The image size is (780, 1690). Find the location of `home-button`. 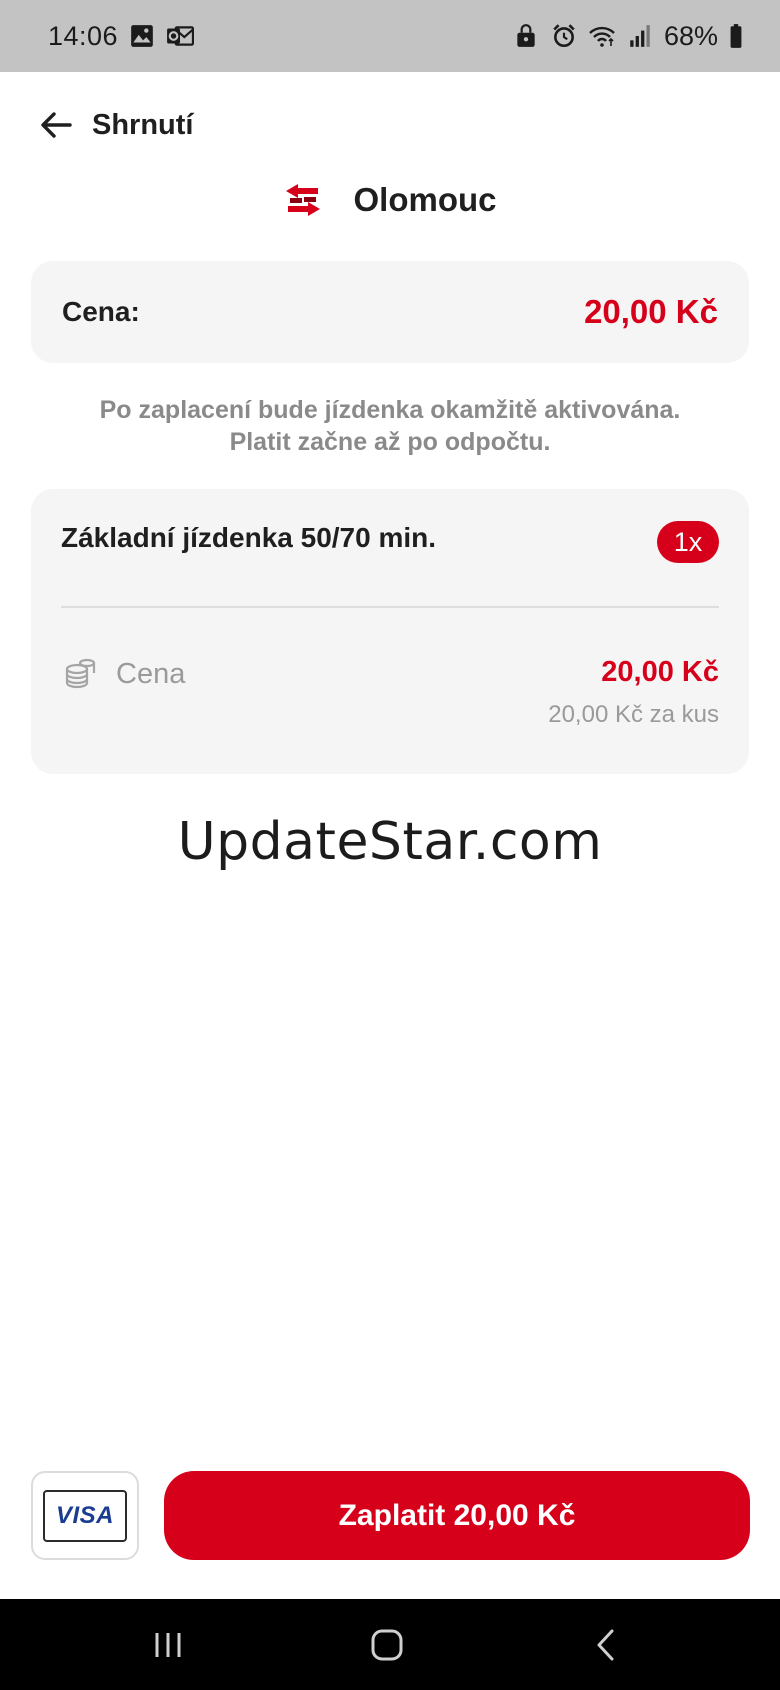

home-button is located at coordinates (387, 1645).